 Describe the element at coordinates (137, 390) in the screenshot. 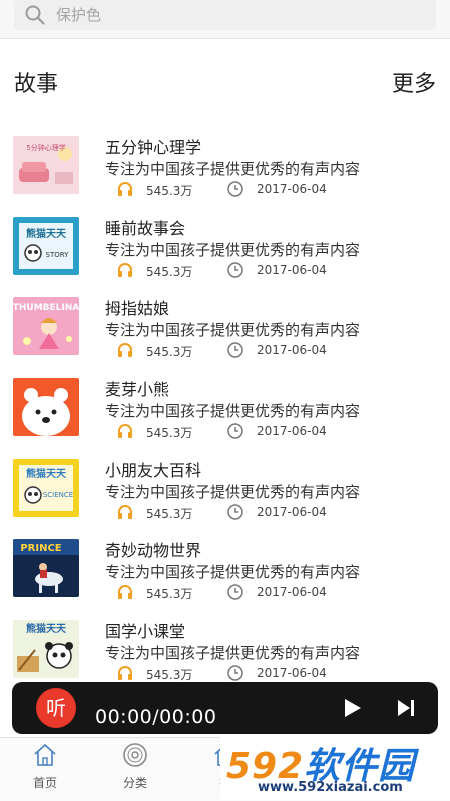

I see `item-title: 麦芽小熊` at that location.